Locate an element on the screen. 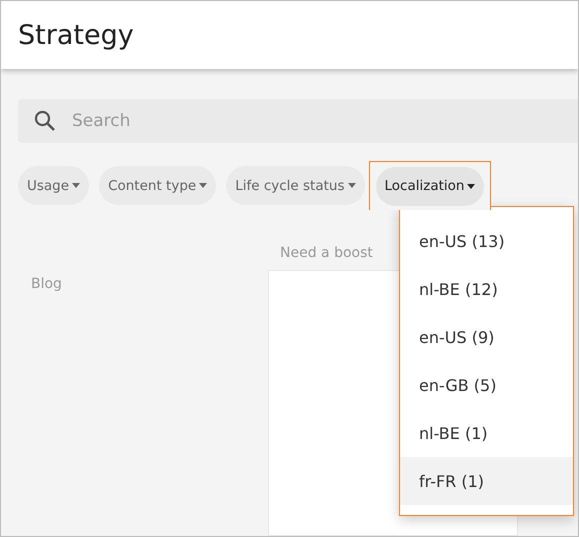  row-label: Blog is located at coordinates (46, 284).